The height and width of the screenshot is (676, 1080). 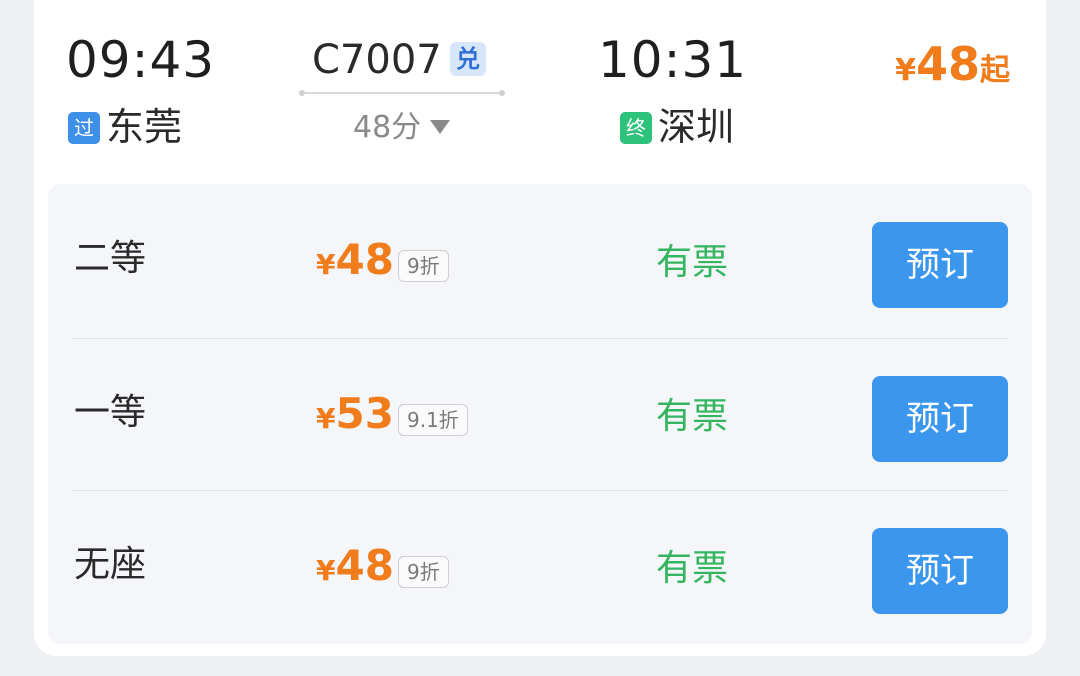 What do you see at coordinates (947, 64) in the screenshot?
I see `starting-price-amount: 48` at bounding box center [947, 64].